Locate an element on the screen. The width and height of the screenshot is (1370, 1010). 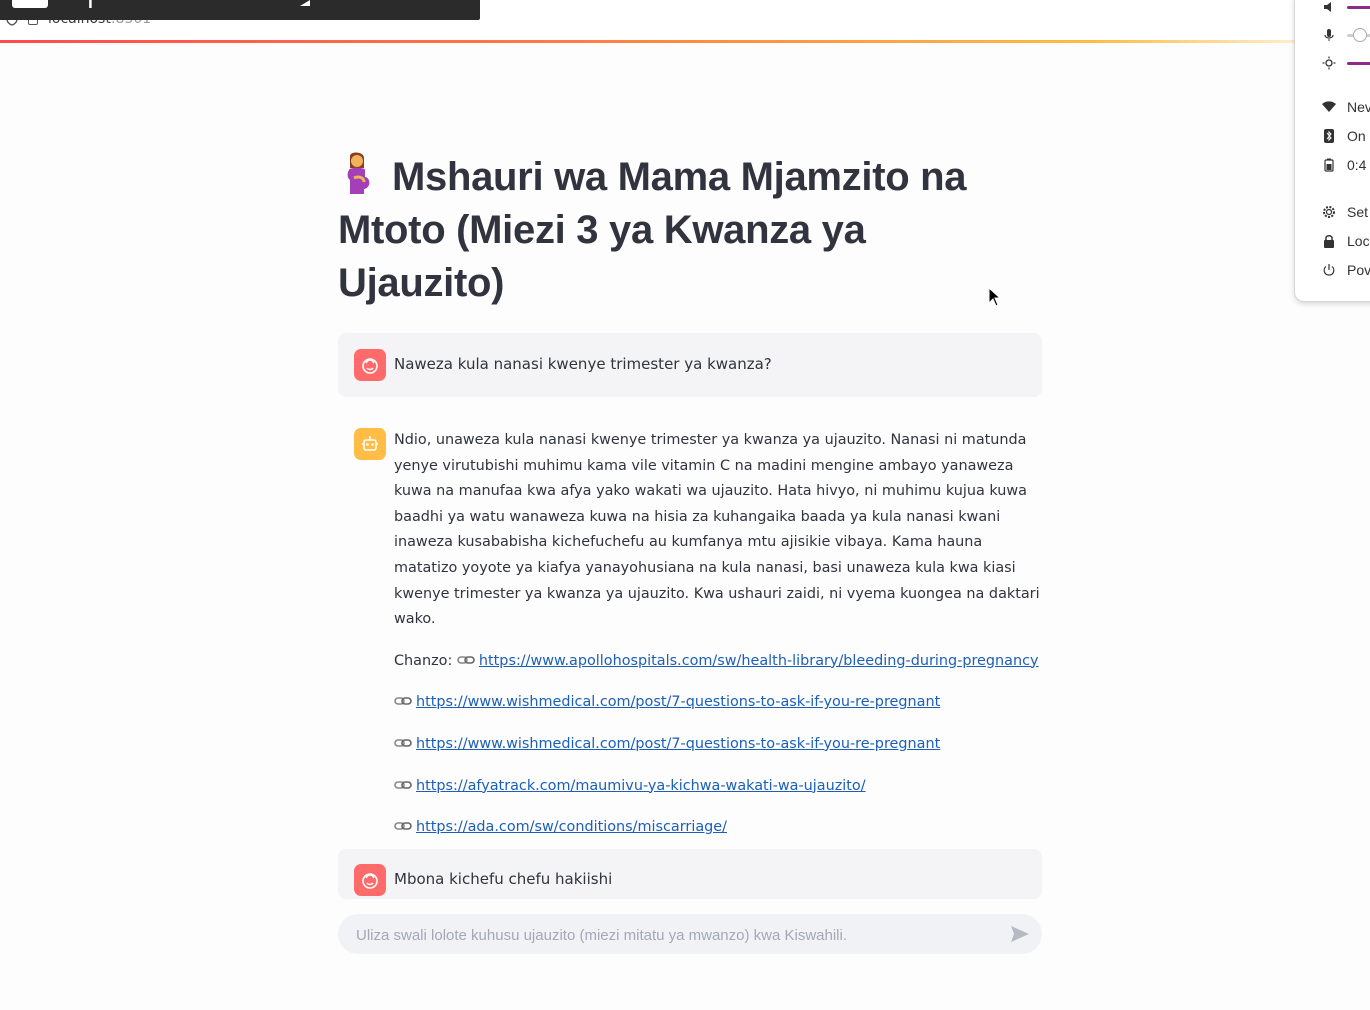
battery-item: 0:4 is located at coordinates (1343, 165).